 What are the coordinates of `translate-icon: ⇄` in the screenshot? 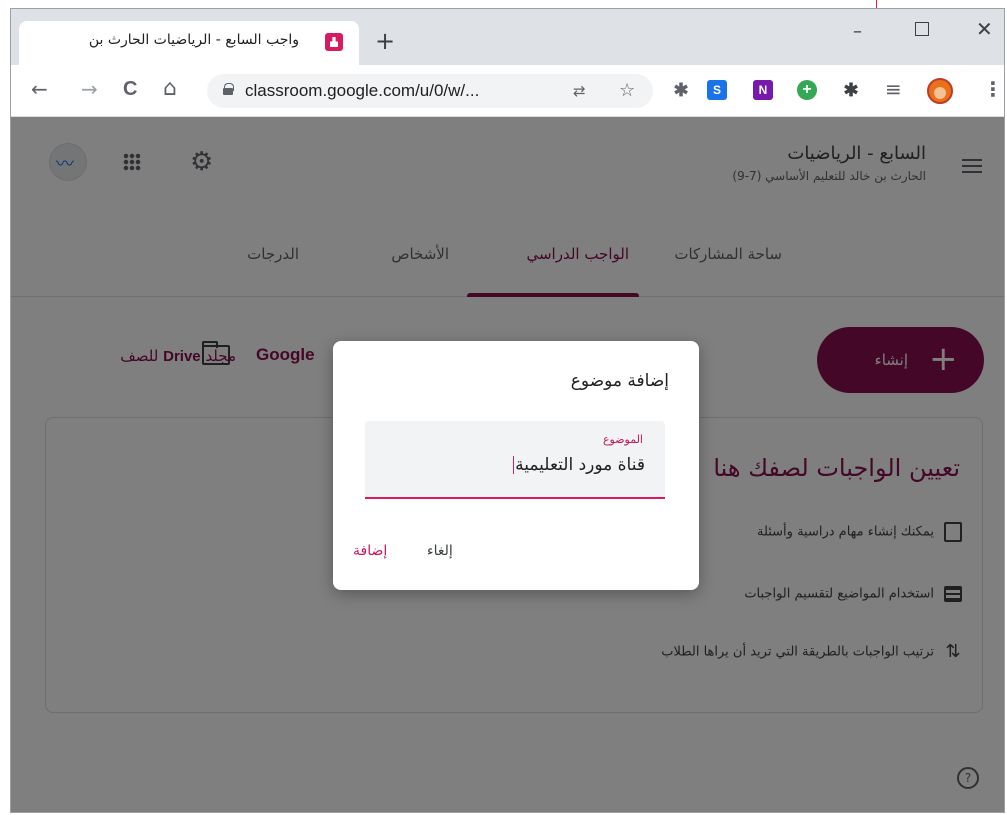 It's located at (579, 91).